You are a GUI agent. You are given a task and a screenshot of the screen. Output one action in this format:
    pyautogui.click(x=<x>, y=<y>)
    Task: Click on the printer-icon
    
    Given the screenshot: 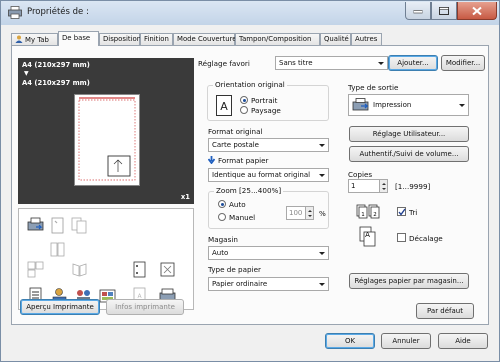 What is the action you would take?
    pyautogui.click(x=15, y=12)
    